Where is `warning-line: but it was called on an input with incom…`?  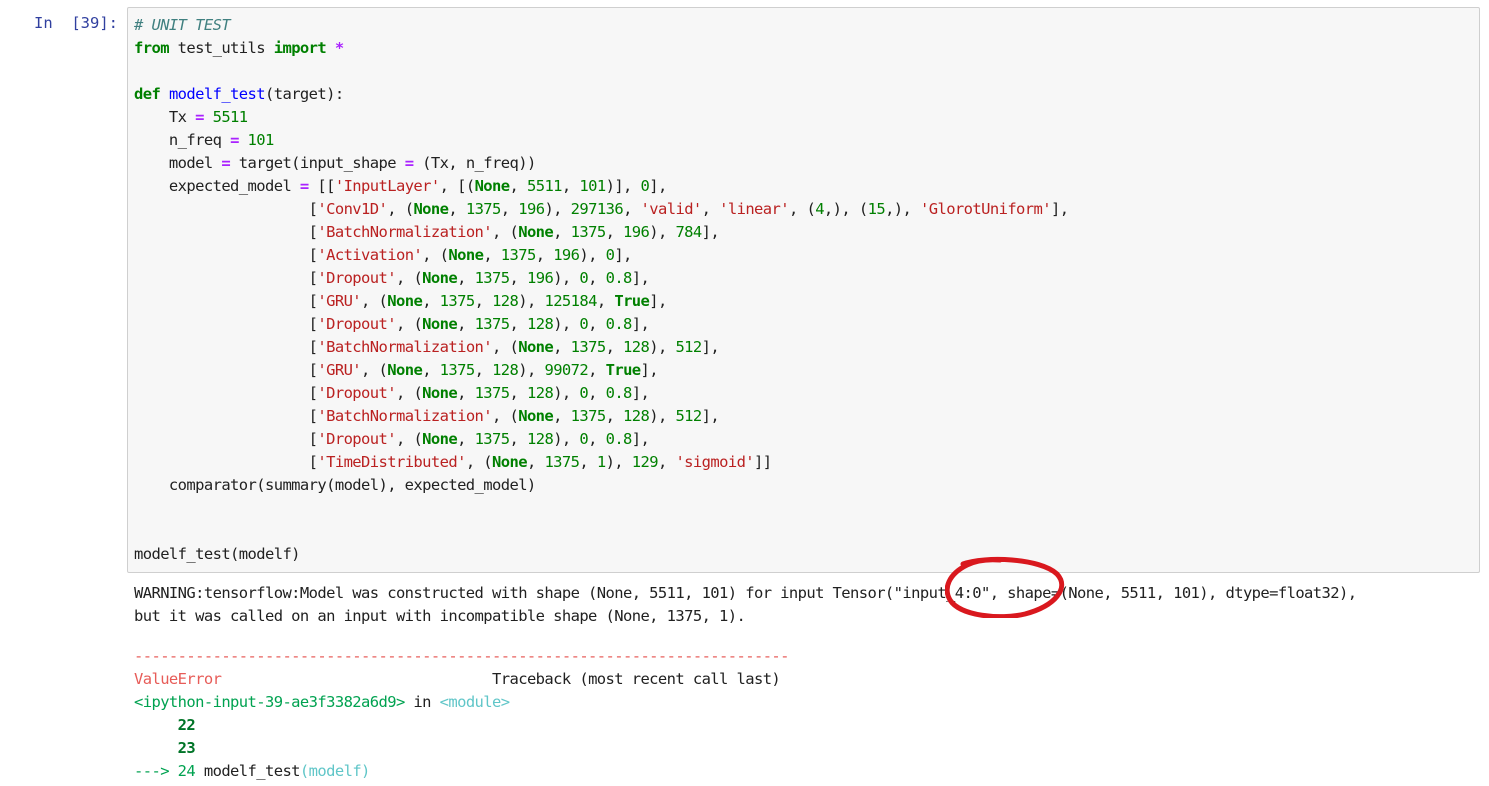 warning-line: but it was called on an input with incom… is located at coordinates (440, 616).